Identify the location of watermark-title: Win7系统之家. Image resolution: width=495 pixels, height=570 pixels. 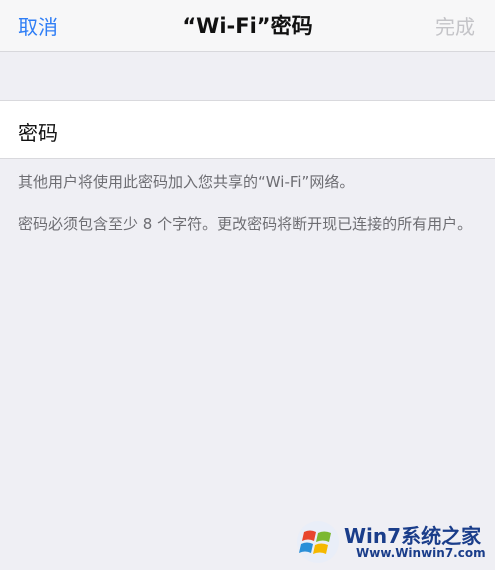
(413, 536).